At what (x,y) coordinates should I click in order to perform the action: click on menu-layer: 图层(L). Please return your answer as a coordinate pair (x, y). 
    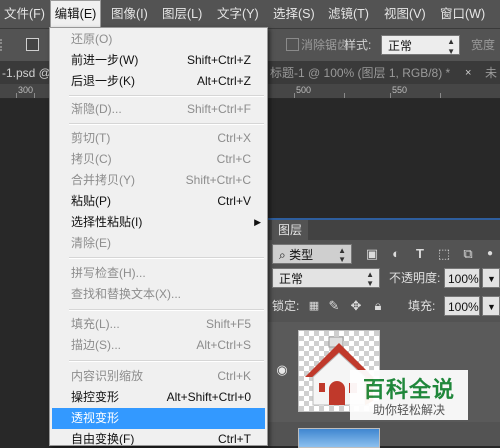
    Looking at the image, I should click on (182, 14).